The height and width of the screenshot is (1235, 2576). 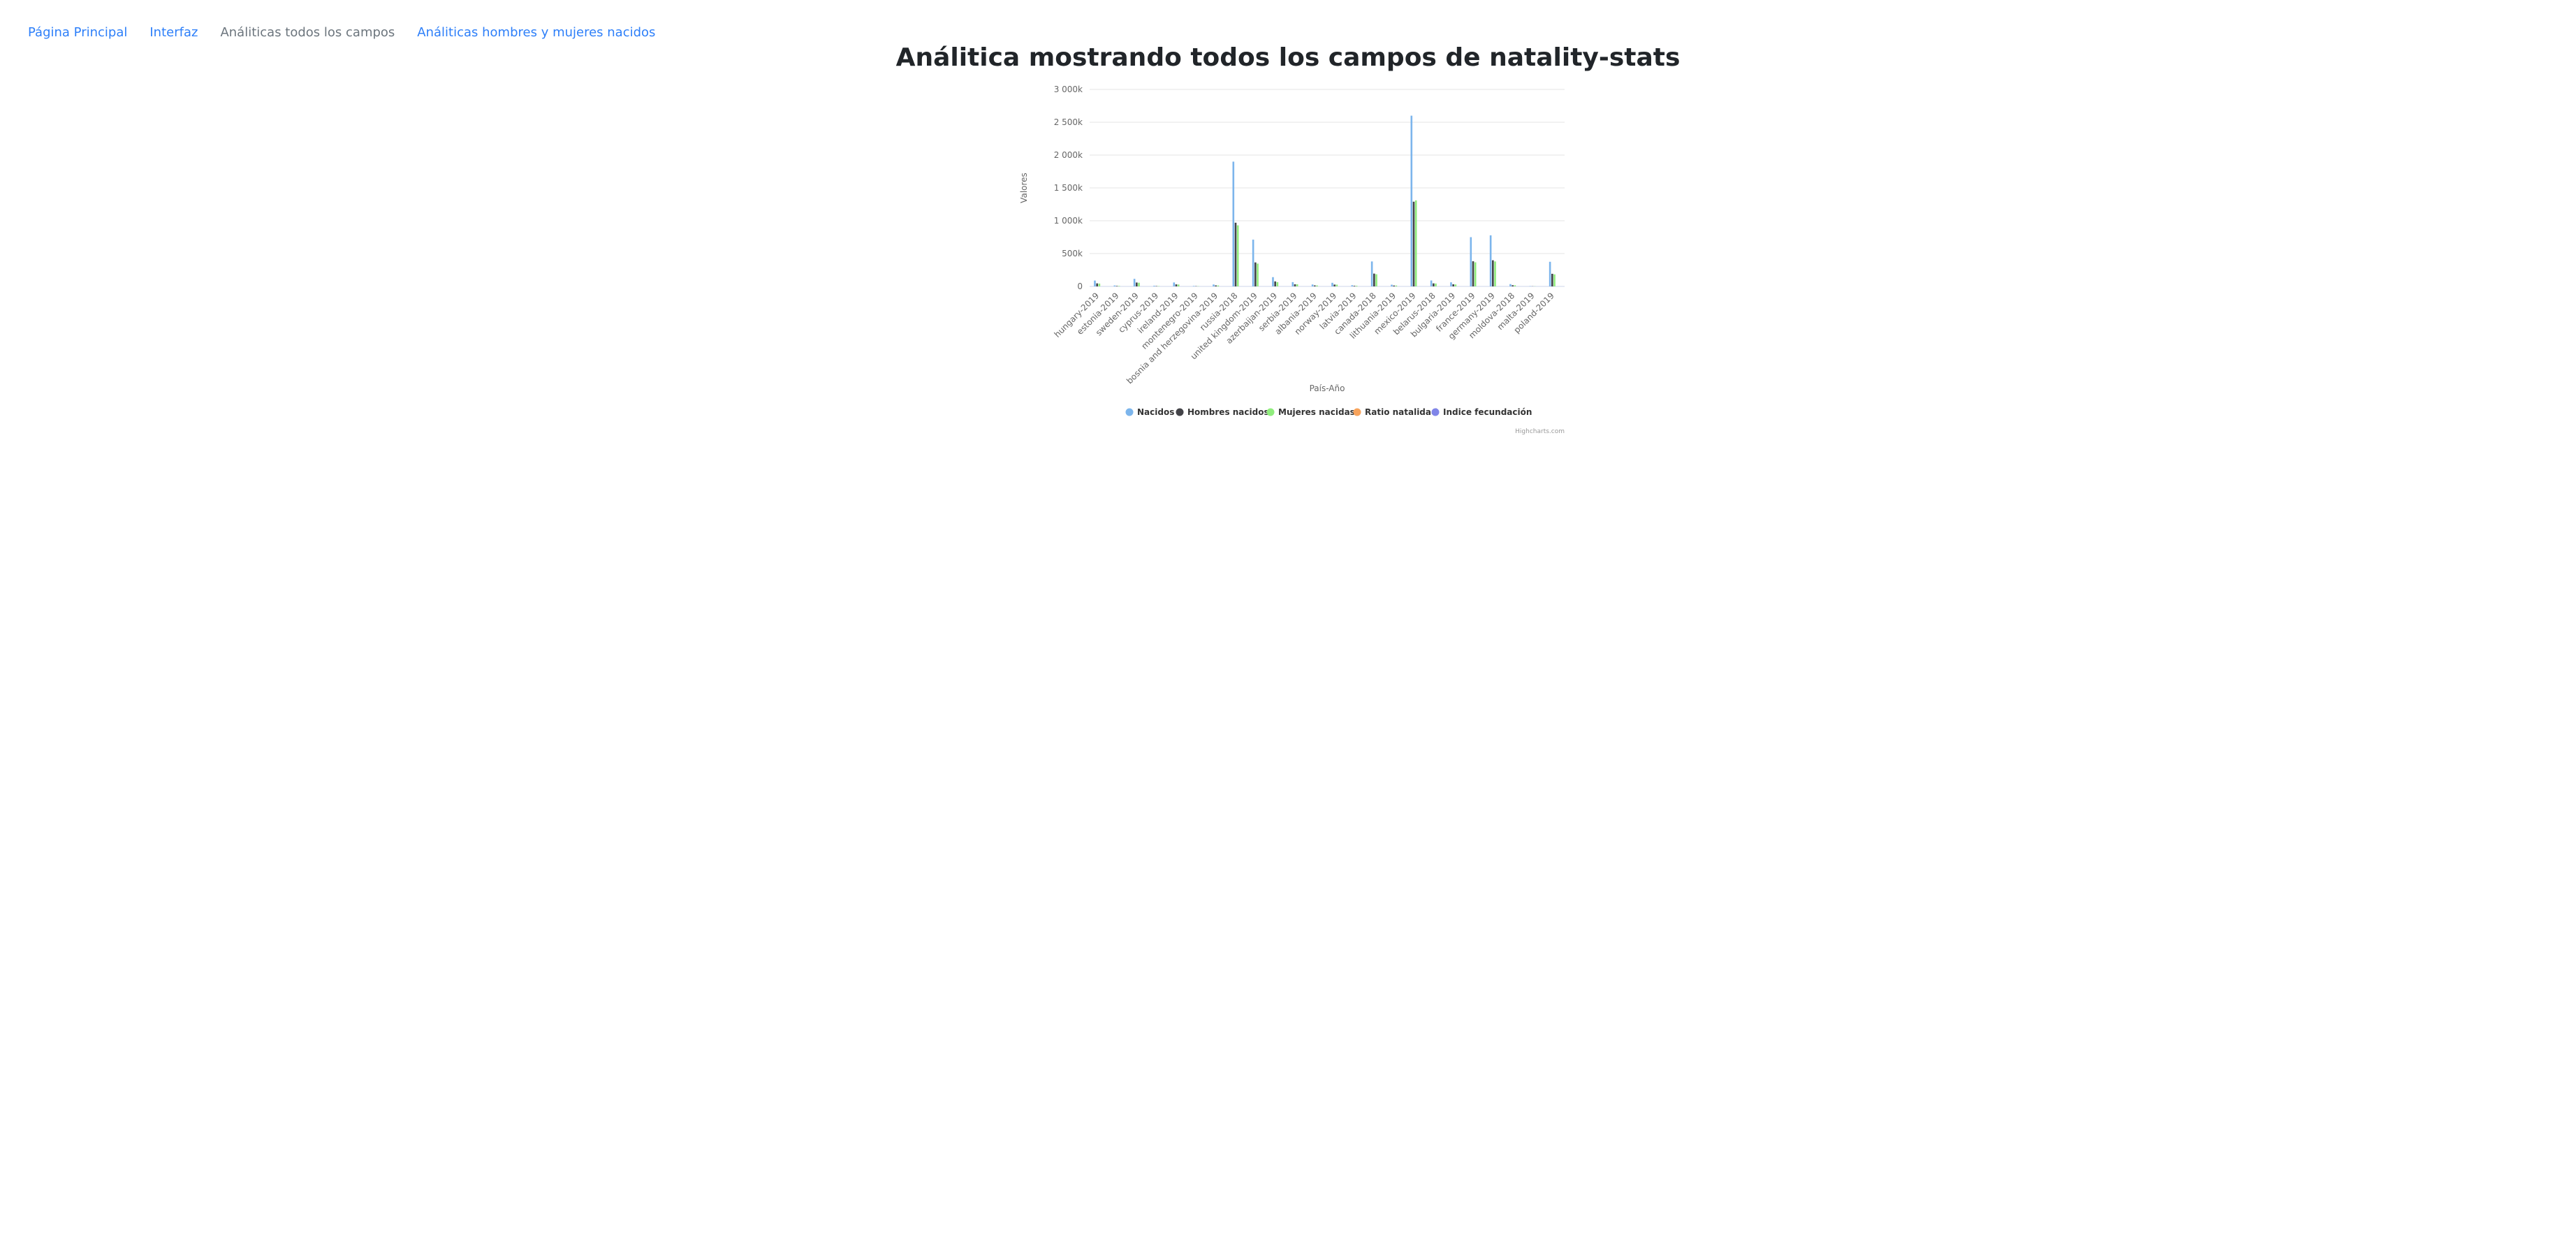 I want to click on legend-label: Indice fecundación, so click(x=1488, y=412).